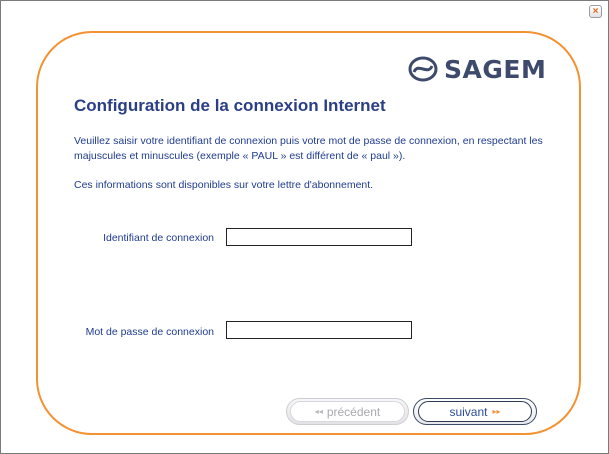  I want to click on password-label: Mot de passe de connexion, so click(149, 332).